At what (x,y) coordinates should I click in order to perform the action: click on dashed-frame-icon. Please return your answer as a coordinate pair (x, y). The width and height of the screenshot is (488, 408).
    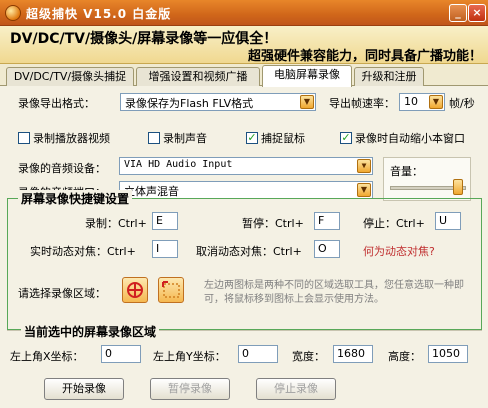
    Looking at the image, I should click on (171, 289).